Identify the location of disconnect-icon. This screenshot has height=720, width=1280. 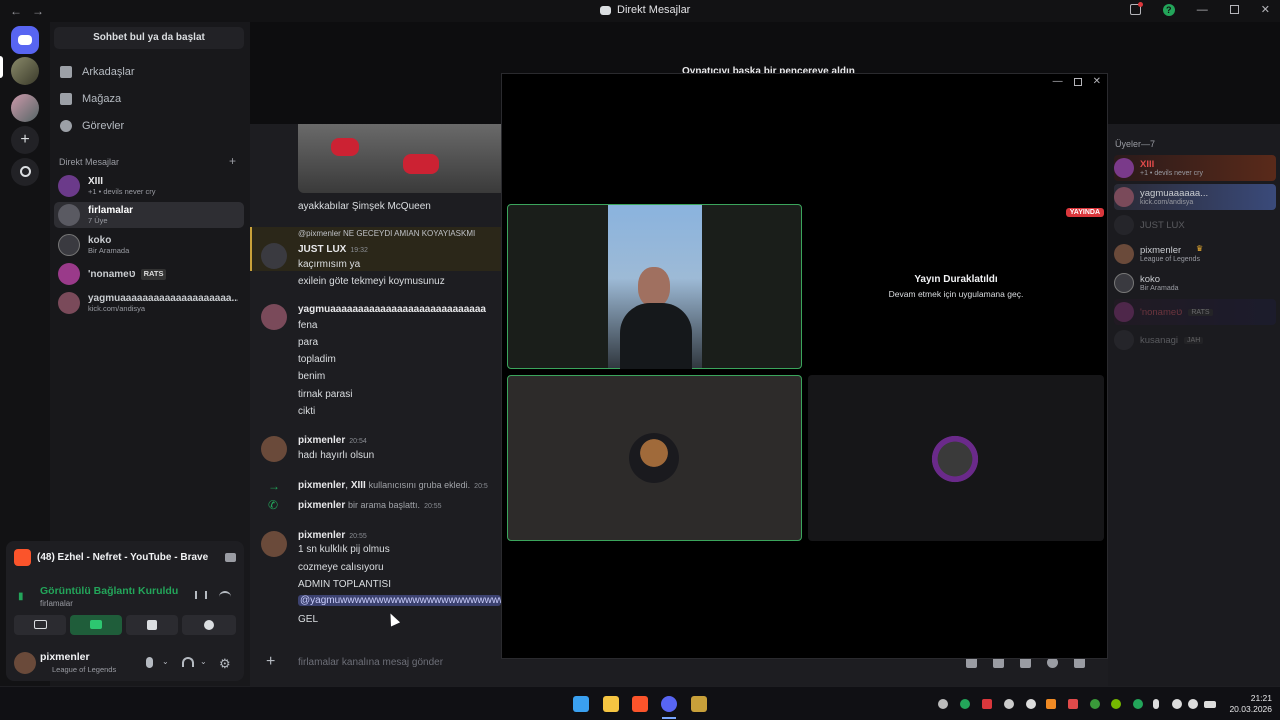
(225, 594).